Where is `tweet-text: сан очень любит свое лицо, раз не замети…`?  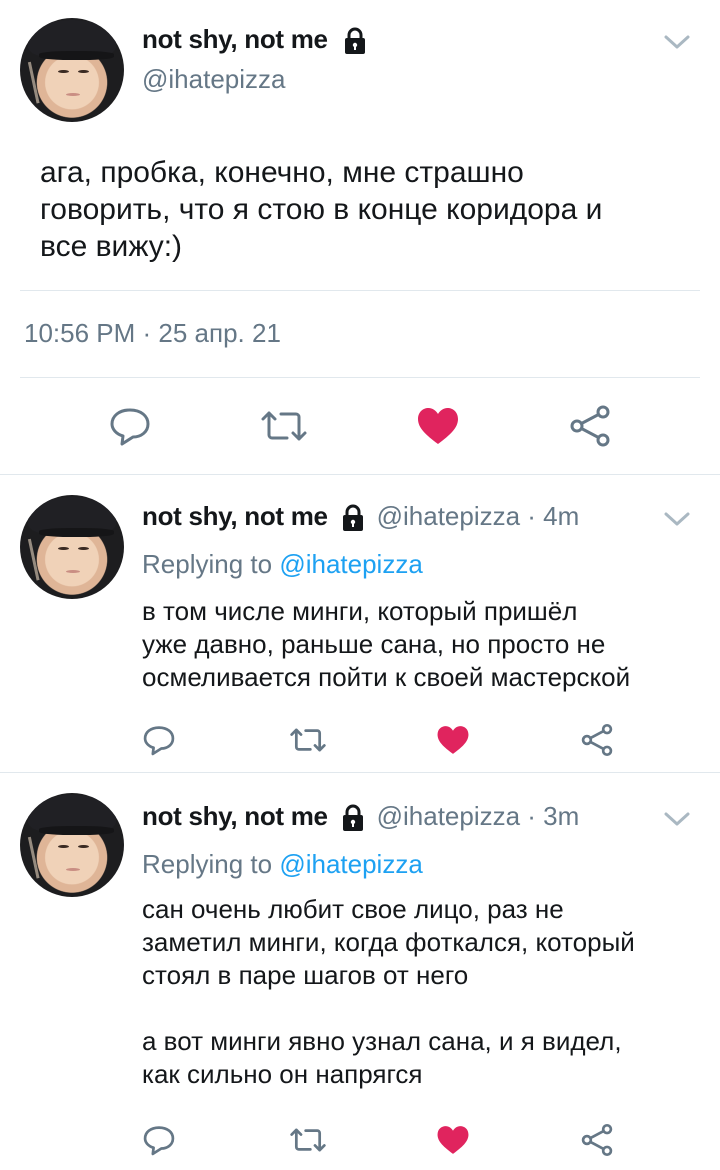
tweet-text: сан очень любит свое лицо, раз не замети… is located at coordinates (388, 991).